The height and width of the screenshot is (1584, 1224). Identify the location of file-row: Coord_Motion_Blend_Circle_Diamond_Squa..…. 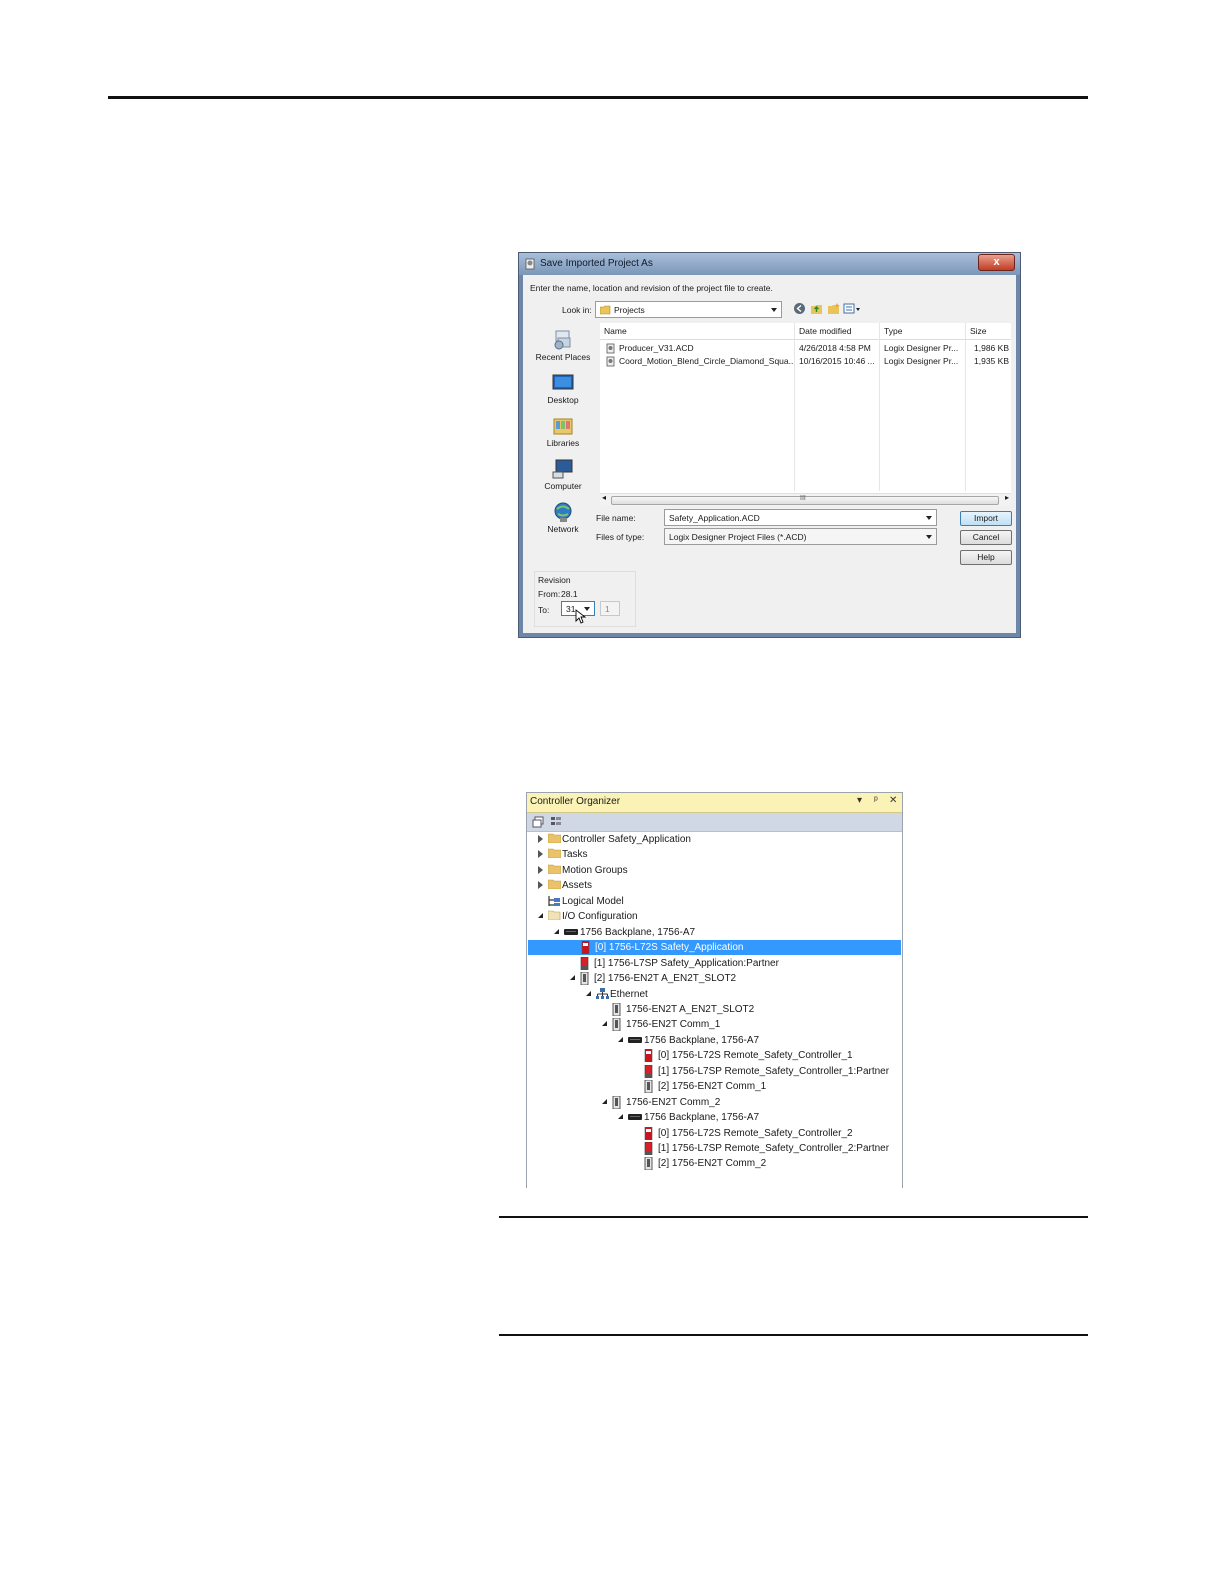
(805, 361).